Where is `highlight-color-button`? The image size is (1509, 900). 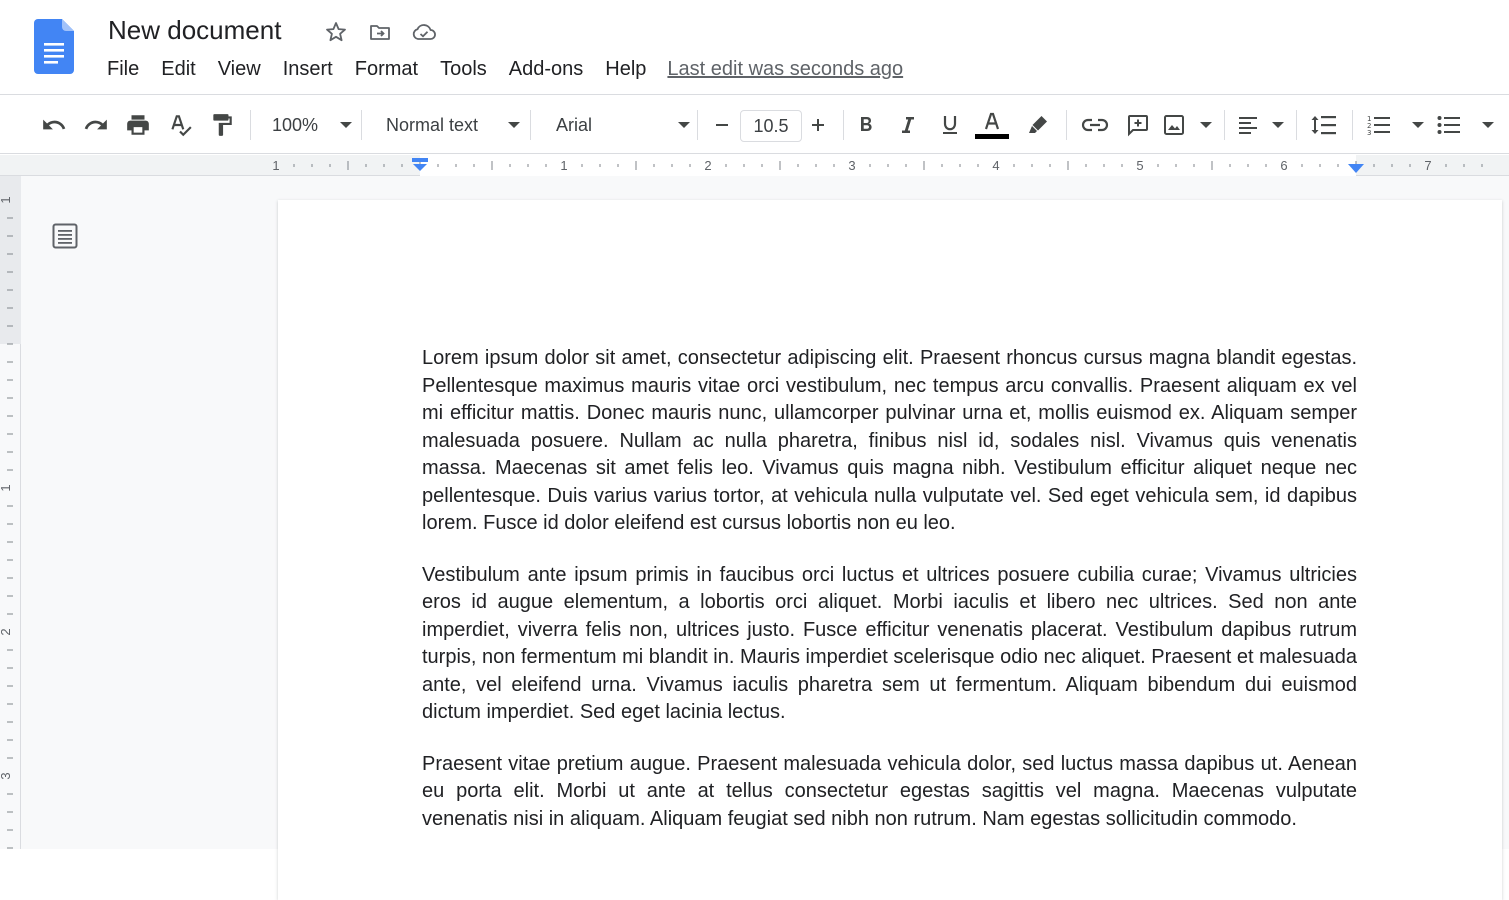
highlight-color-button is located at coordinates (1038, 125).